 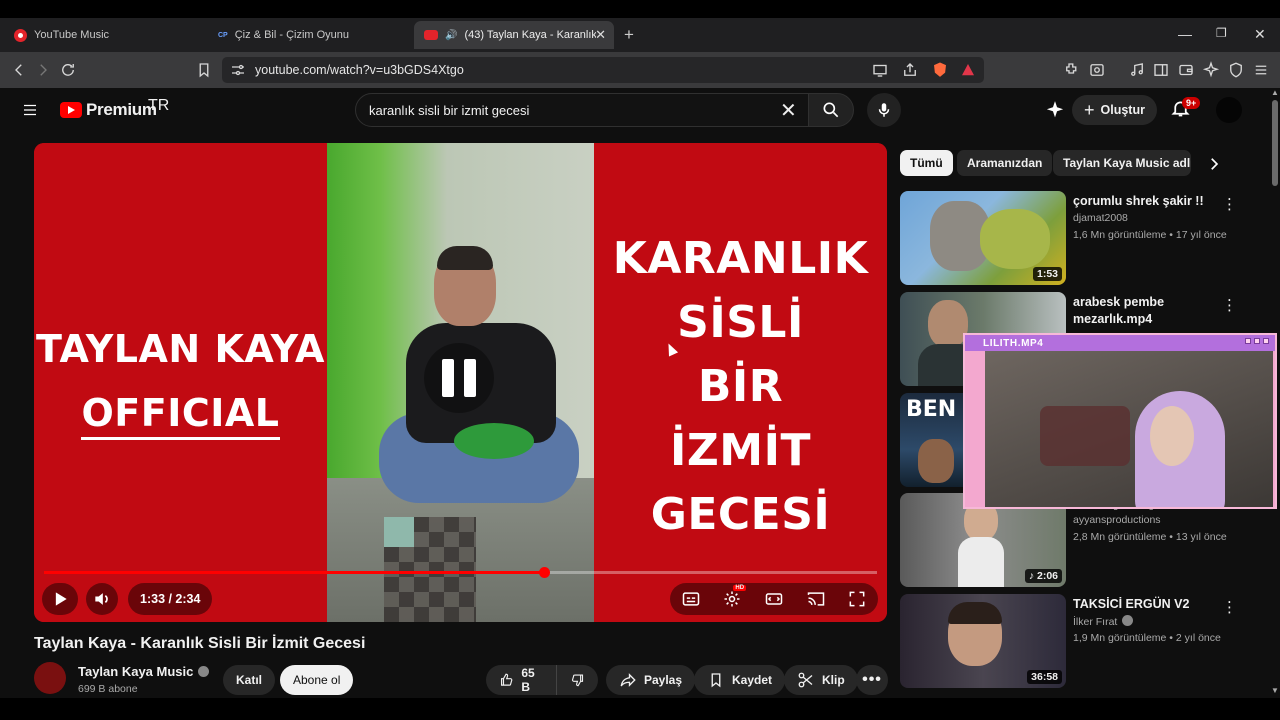 What do you see at coordinates (1055, 110) in the screenshot?
I see `ai-sparkle-icon` at bounding box center [1055, 110].